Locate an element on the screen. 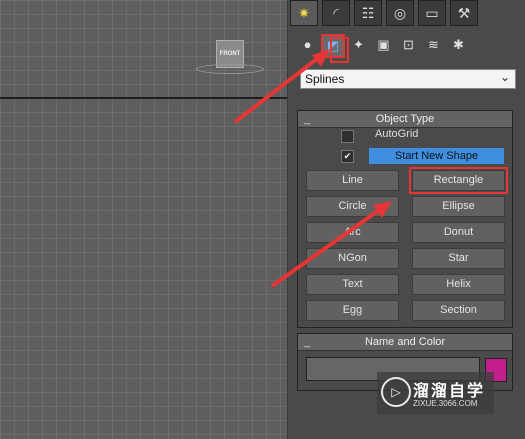  chevron-down-icon: ⌄ is located at coordinates (504, 77).